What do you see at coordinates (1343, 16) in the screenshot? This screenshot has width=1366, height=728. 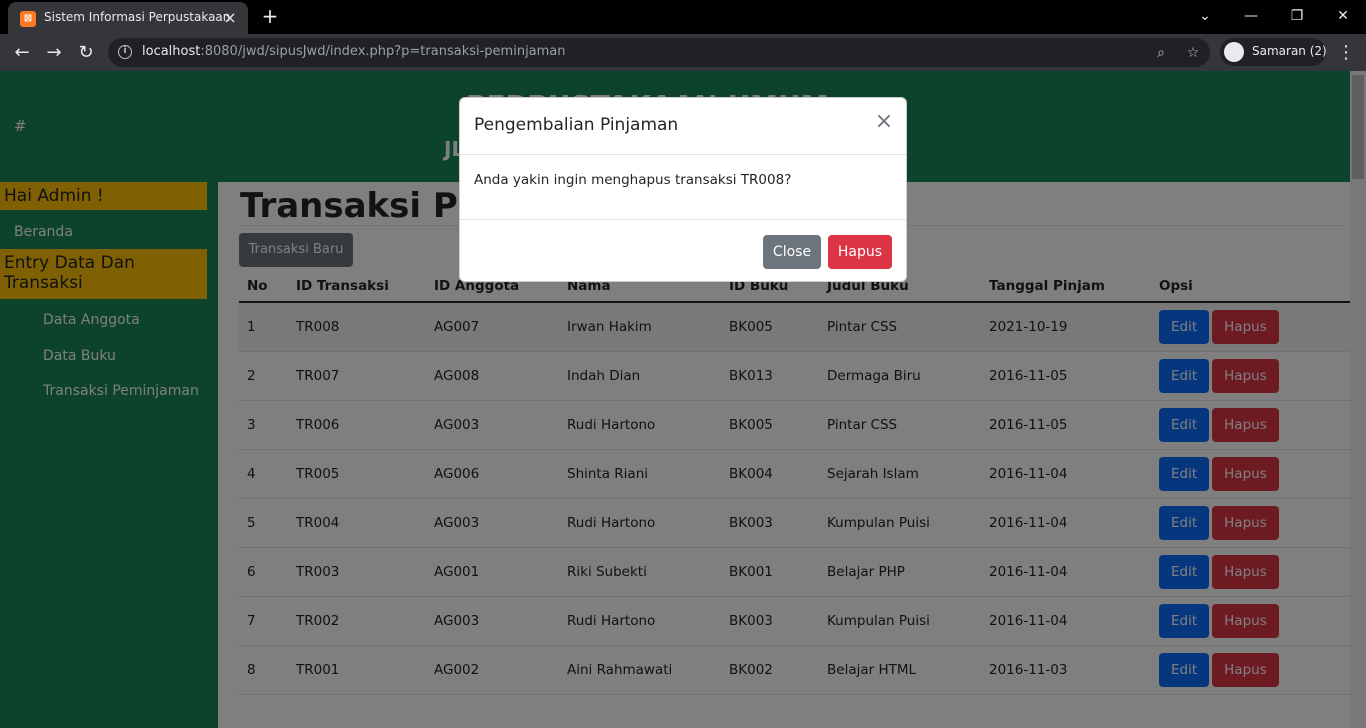 I see `close-window-icon: ✕` at bounding box center [1343, 16].